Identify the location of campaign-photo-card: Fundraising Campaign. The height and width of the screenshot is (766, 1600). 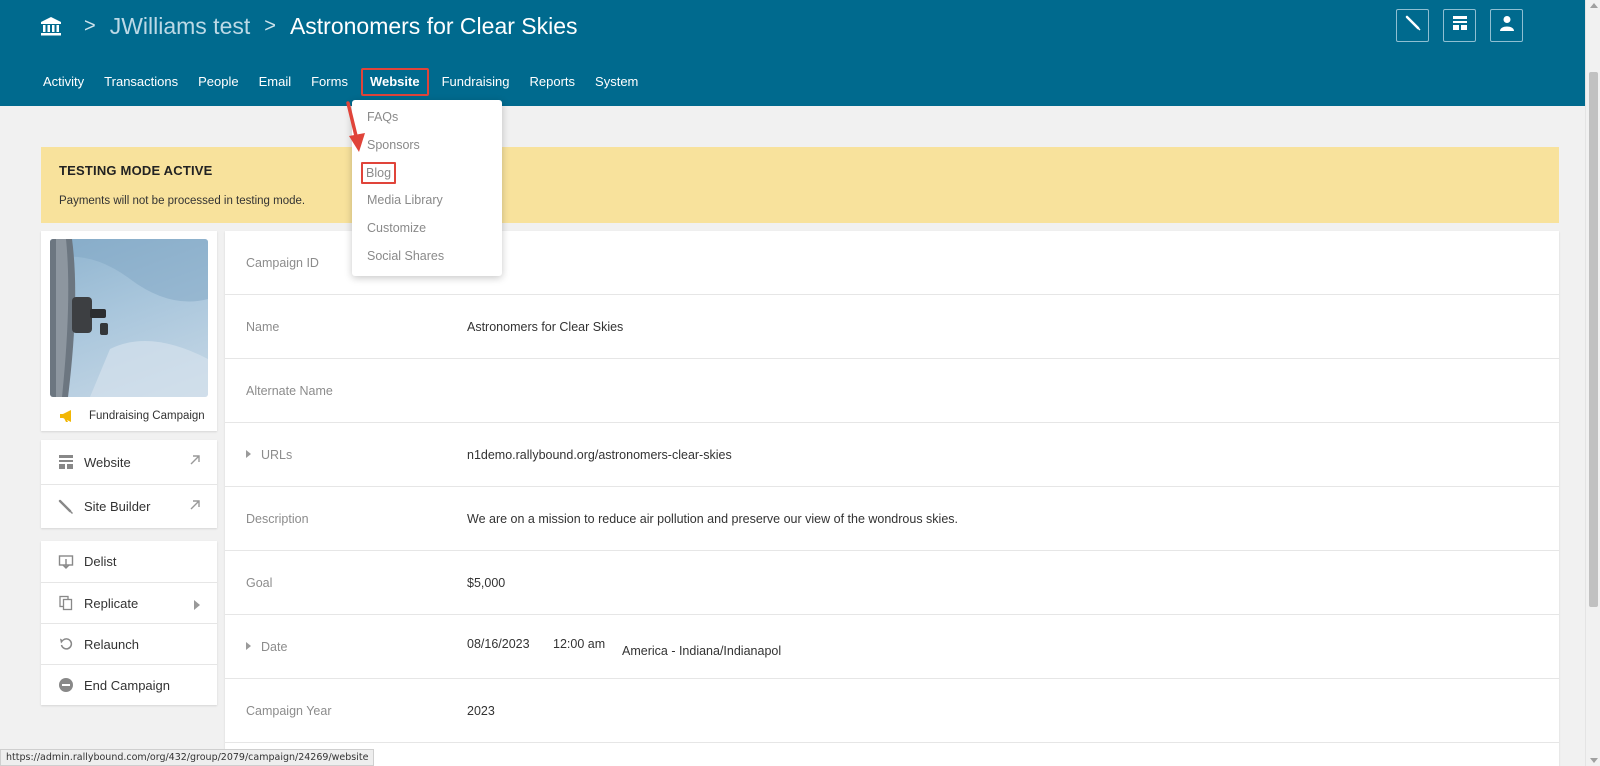
(129, 331).